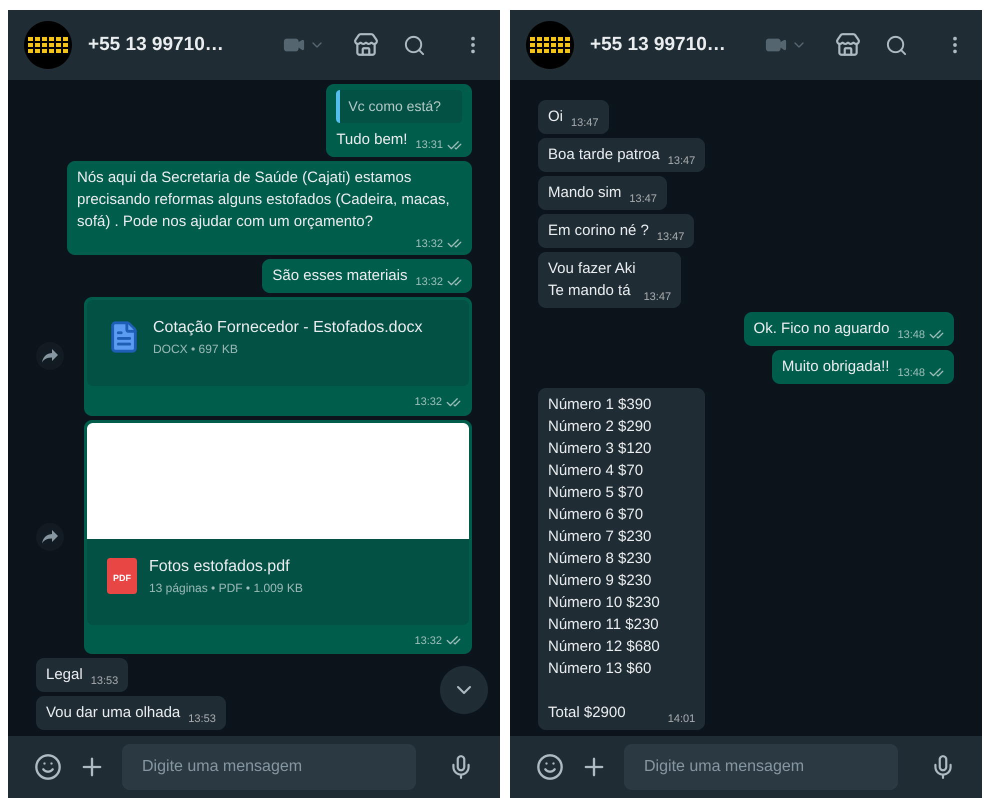 Image resolution: width=990 pixels, height=798 pixels. Describe the element at coordinates (604, 155) in the screenshot. I see `message-text: Boa tarde patroa` at that location.